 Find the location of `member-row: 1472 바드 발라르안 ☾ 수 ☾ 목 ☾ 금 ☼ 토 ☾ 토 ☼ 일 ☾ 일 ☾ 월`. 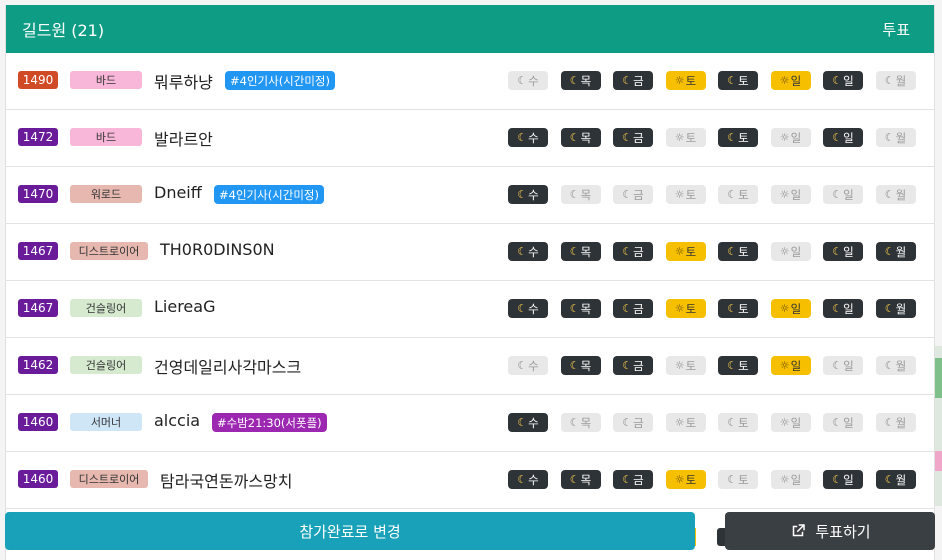

member-row: 1472 바드 발라르안 ☾ 수 ☾ 목 ☾ 금 ☼ 토 ☾ 토 ☼ 일 ☾ 일 ☾ 월 is located at coordinates (470, 138).